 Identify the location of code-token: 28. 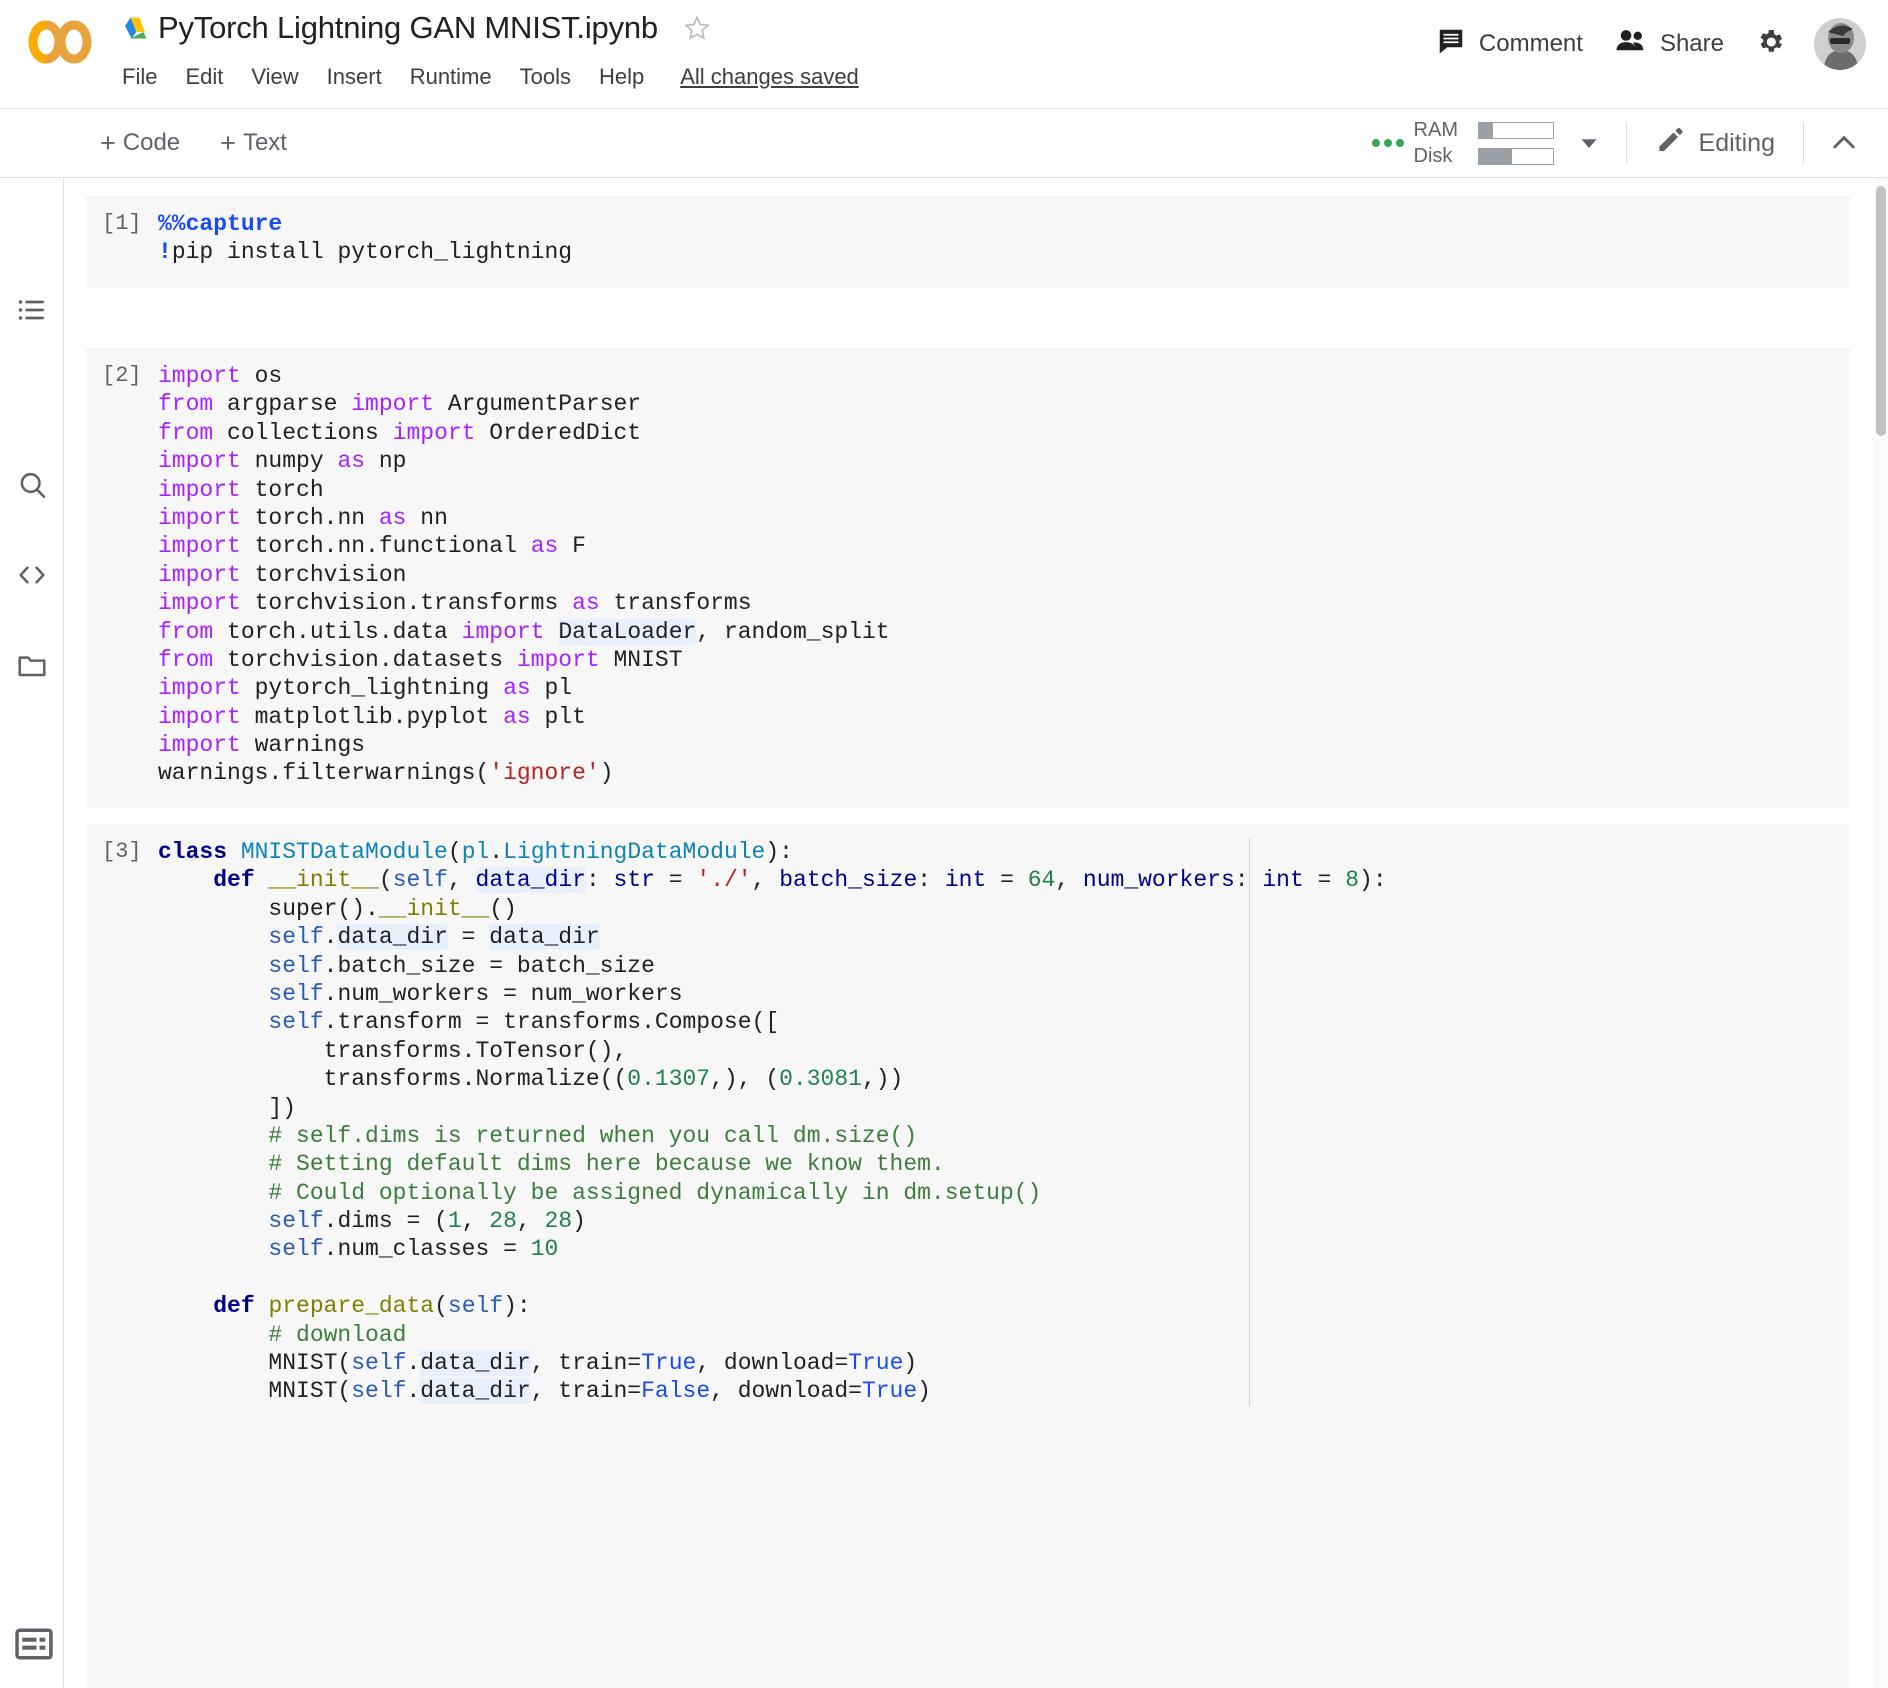
(558, 1221).